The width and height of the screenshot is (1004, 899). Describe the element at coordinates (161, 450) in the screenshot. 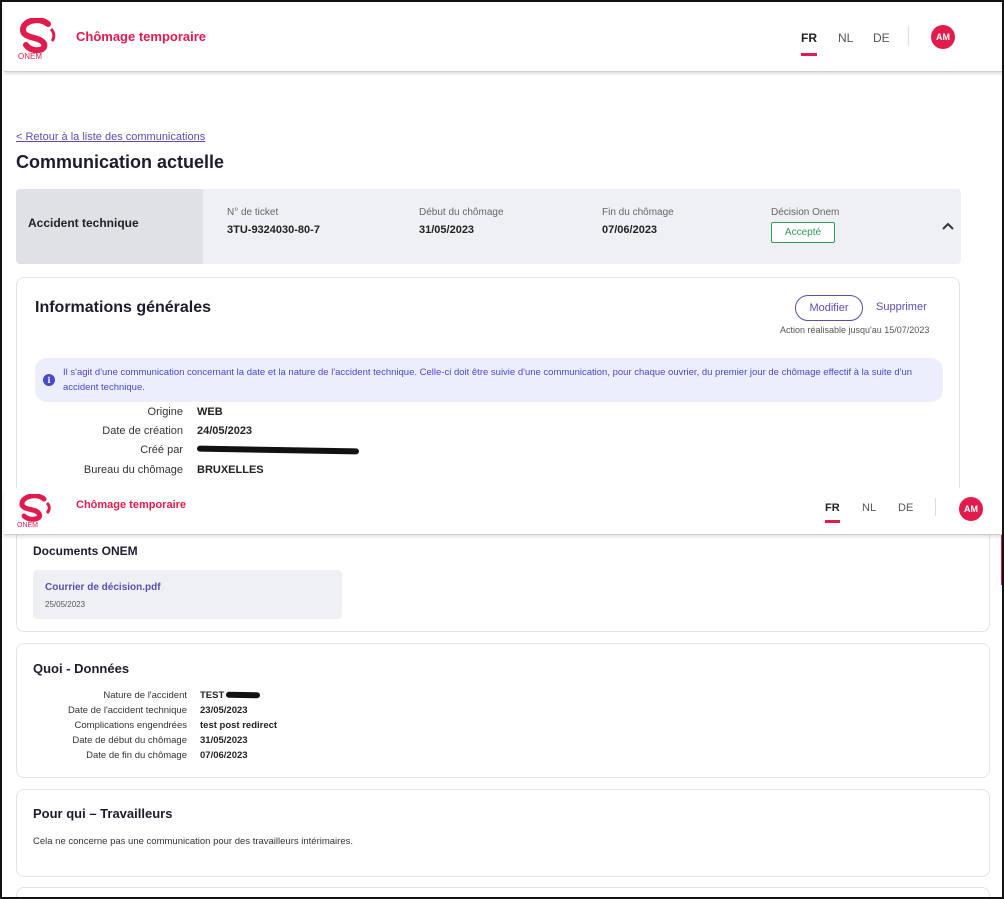

I see `created-by-label: Créé par` at that location.